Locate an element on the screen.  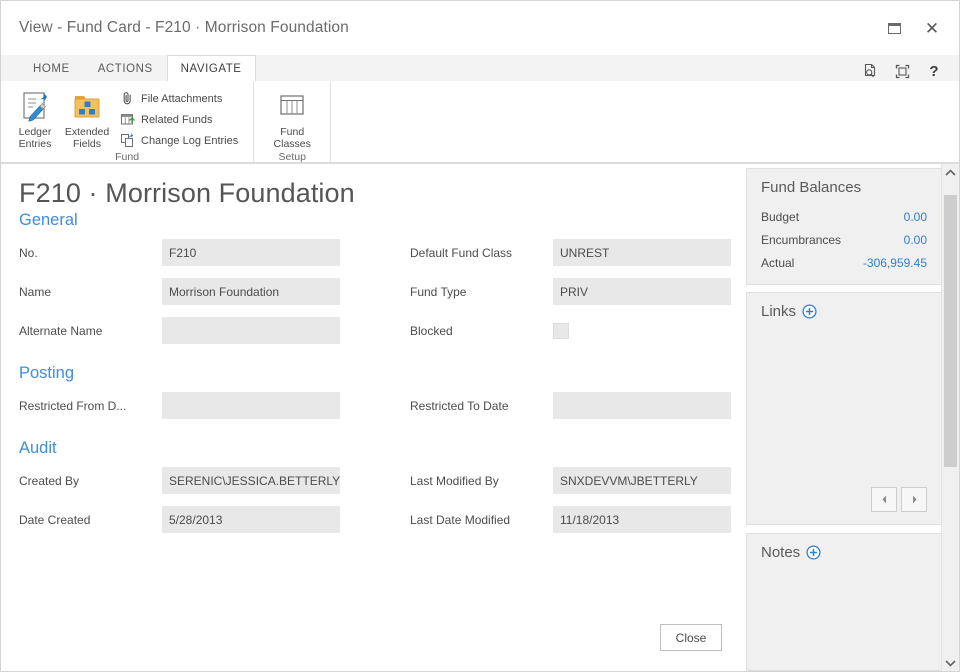
close-window-button: ✕ is located at coordinates (932, 28).